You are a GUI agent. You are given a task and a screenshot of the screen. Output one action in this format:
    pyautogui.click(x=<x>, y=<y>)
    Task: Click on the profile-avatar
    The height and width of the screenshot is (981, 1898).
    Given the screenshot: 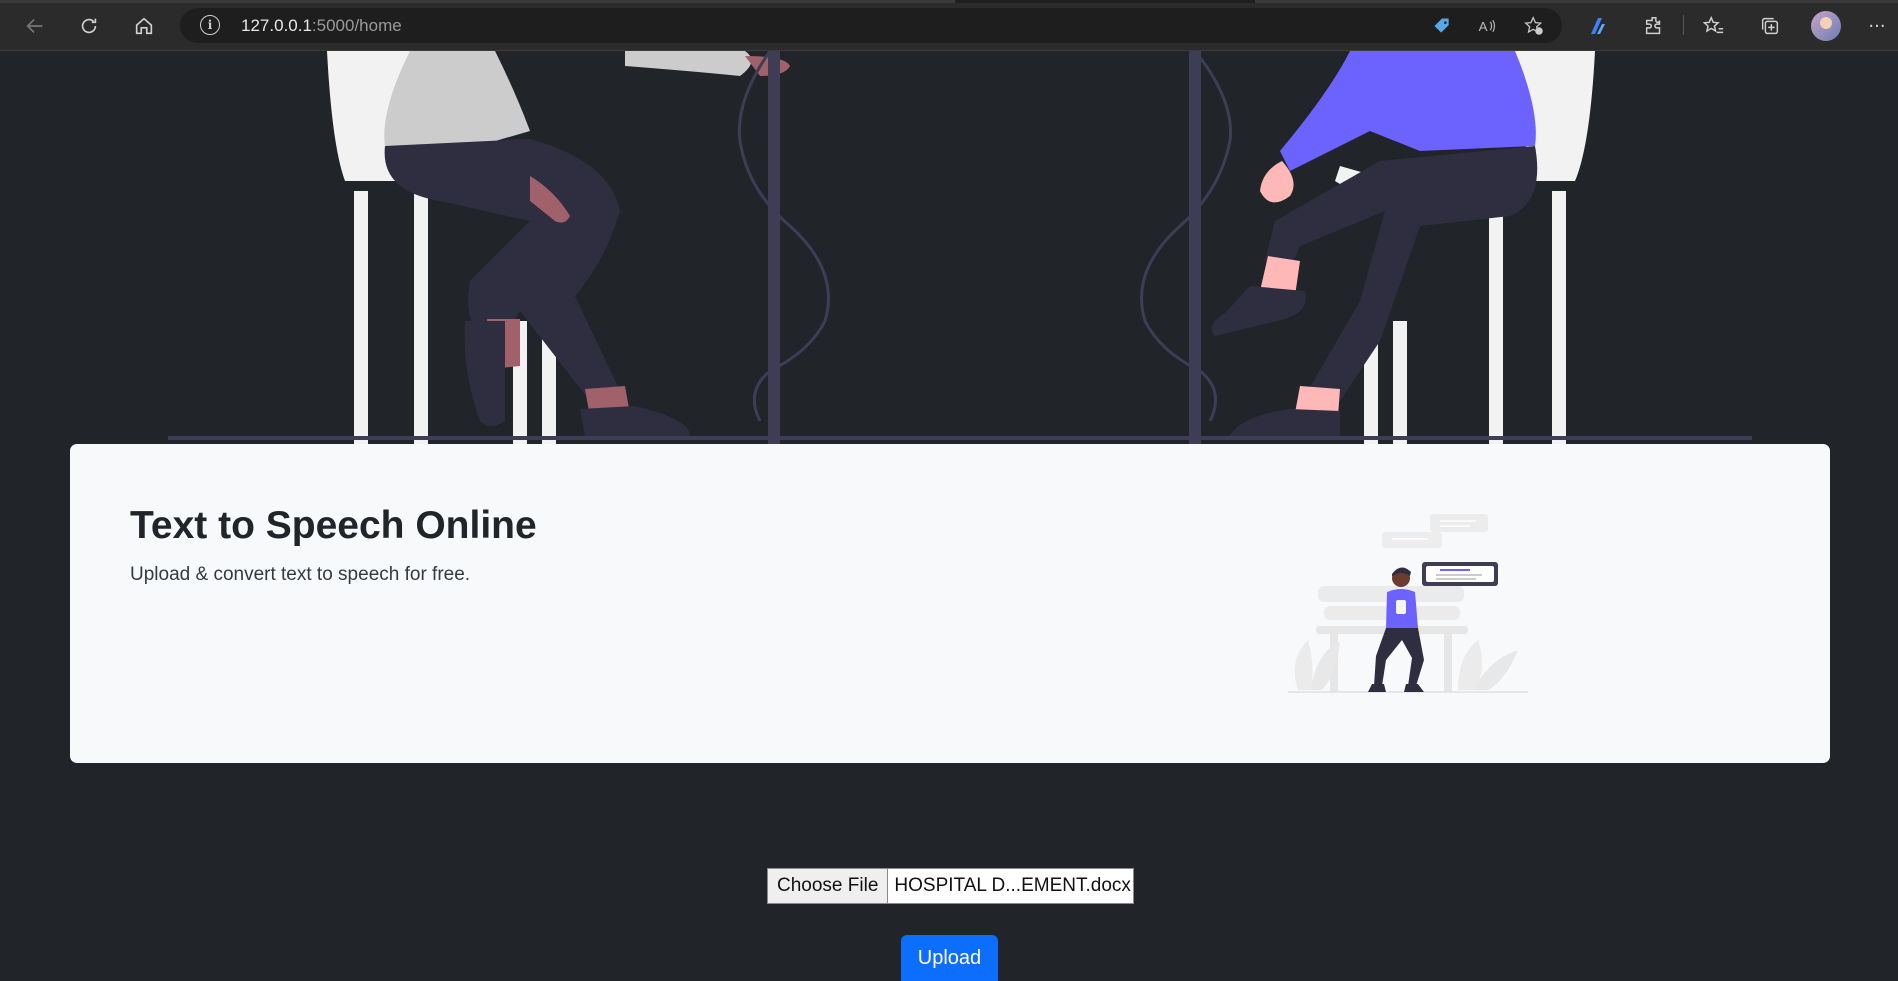 What is the action you would take?
    pyautogui.click(x=1826, y=26)
    